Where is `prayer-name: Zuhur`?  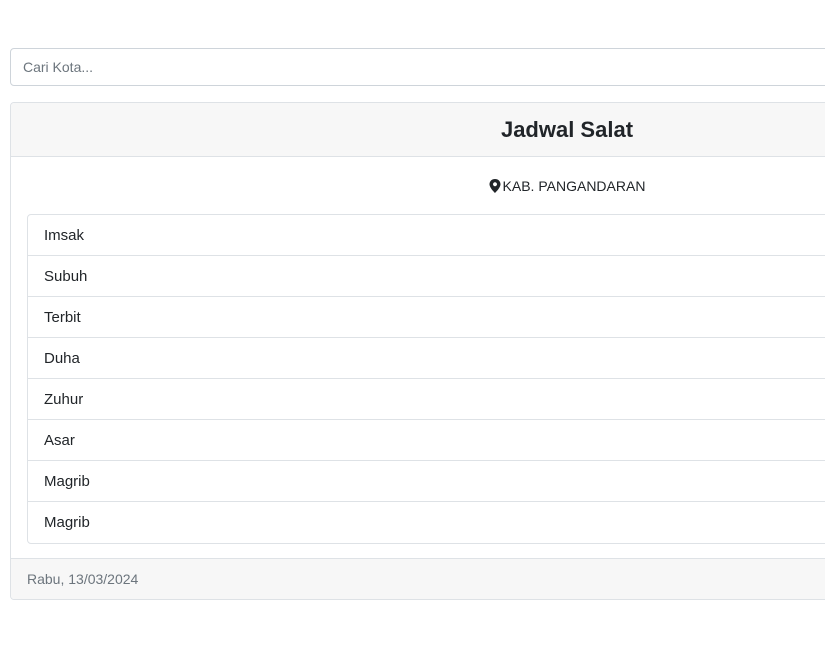
prayer-name: Zuhur is located at coordinates (64, 399).